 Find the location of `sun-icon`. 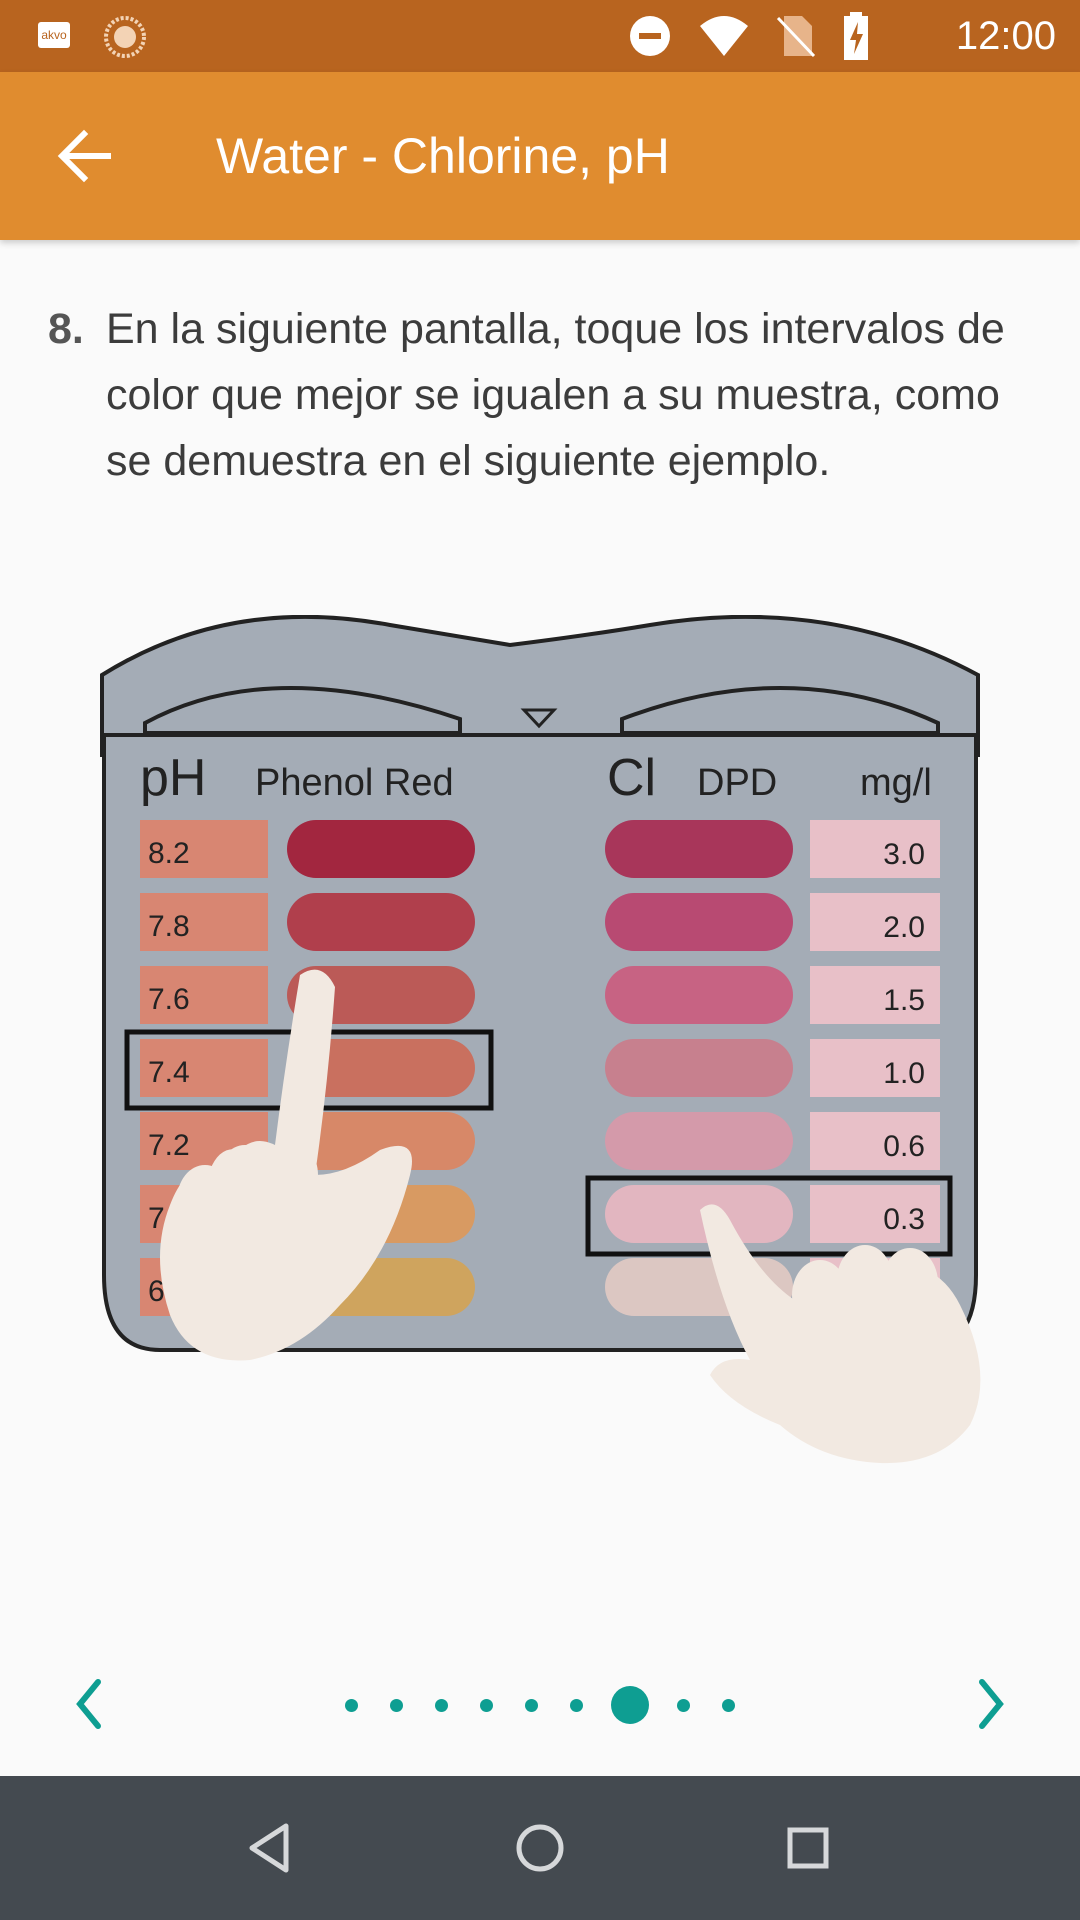

sun-icon is located at coordinates (125, 37).